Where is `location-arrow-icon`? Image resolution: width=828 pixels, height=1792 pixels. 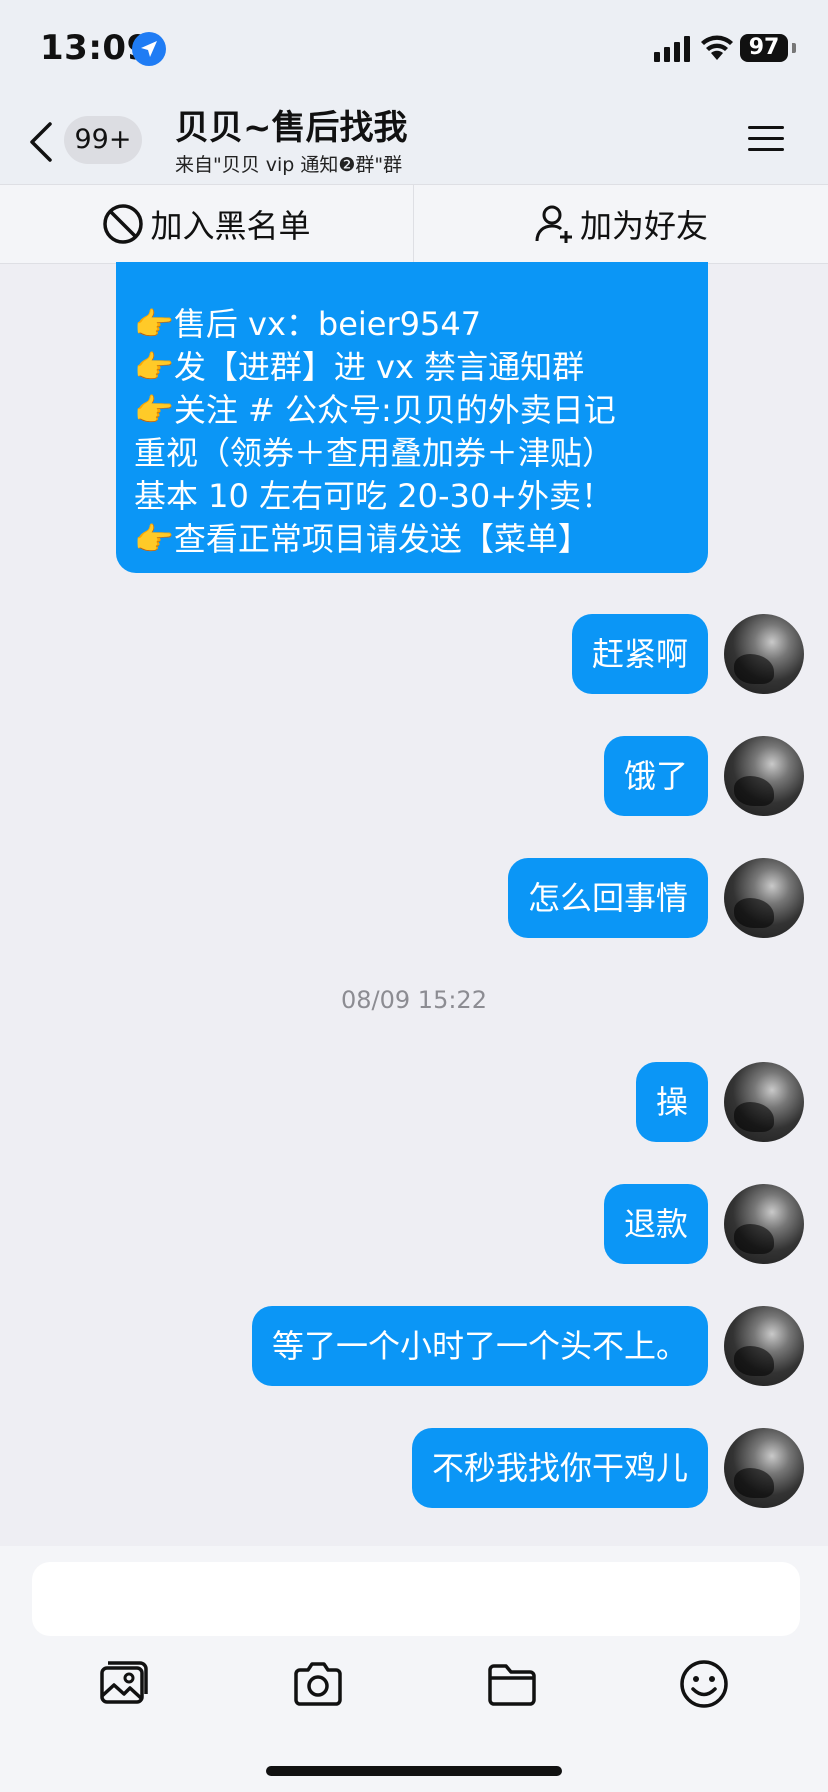 location-arrow-icon is located at coordinates (149, 49).